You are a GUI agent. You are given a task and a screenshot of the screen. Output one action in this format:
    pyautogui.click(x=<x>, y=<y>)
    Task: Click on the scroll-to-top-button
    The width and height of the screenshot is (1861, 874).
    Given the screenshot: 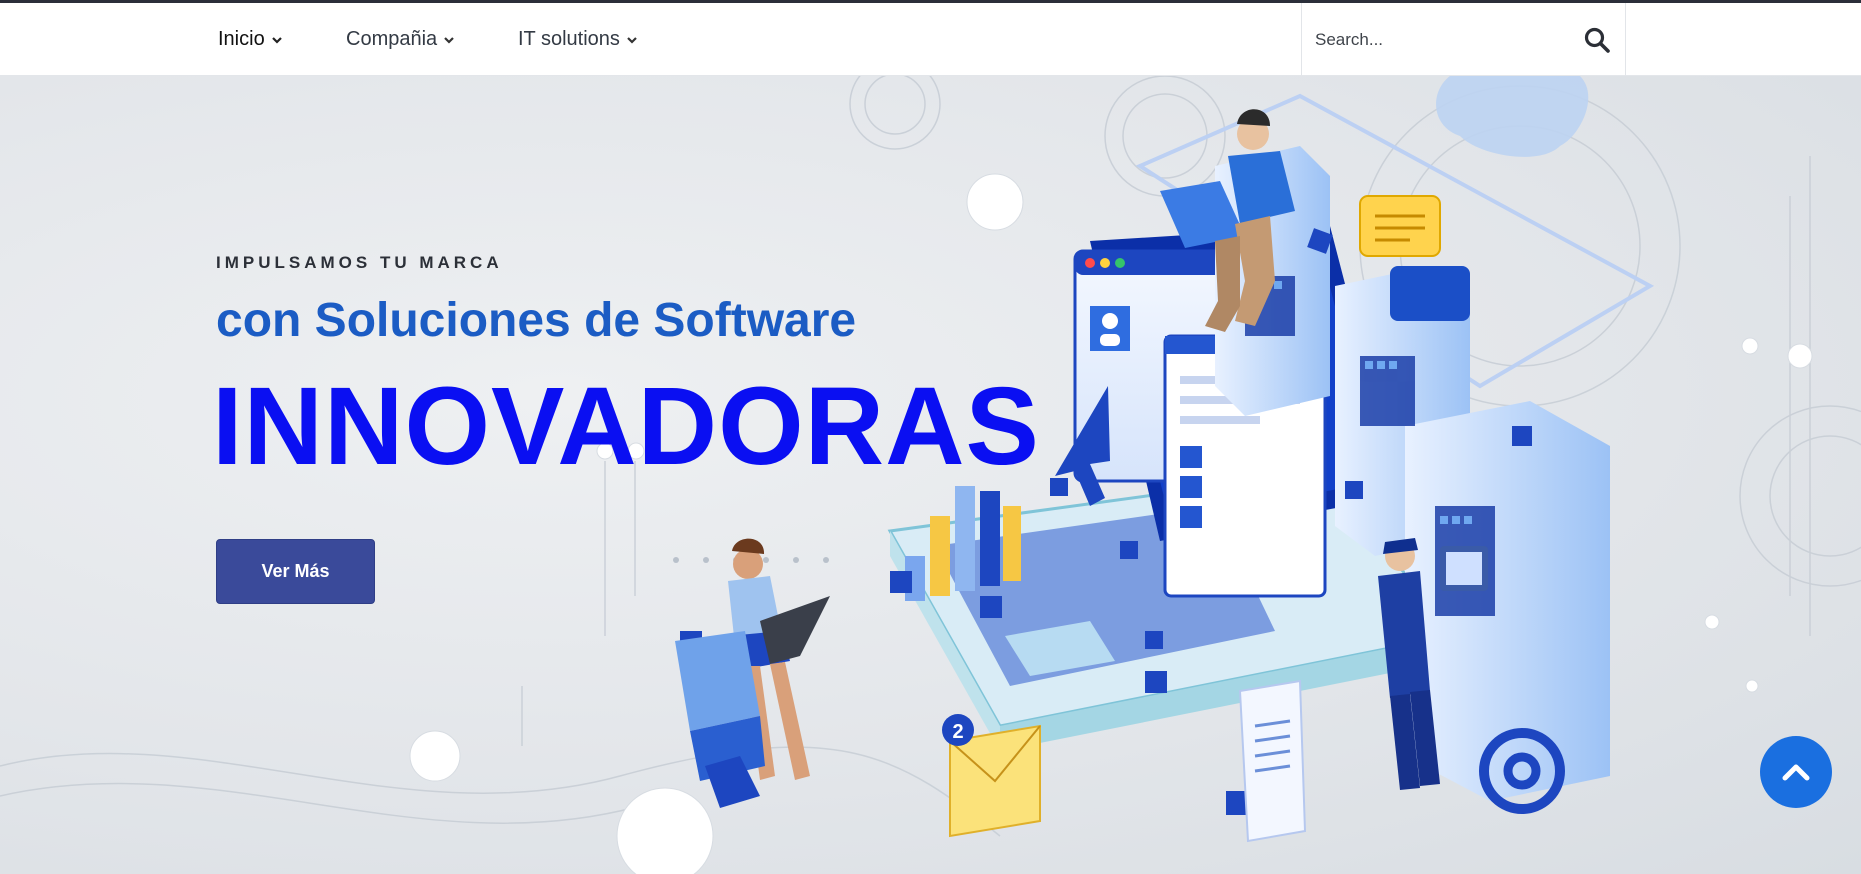 What is the action you would take?
    pyautogui.click(x=1796, y=772)
    